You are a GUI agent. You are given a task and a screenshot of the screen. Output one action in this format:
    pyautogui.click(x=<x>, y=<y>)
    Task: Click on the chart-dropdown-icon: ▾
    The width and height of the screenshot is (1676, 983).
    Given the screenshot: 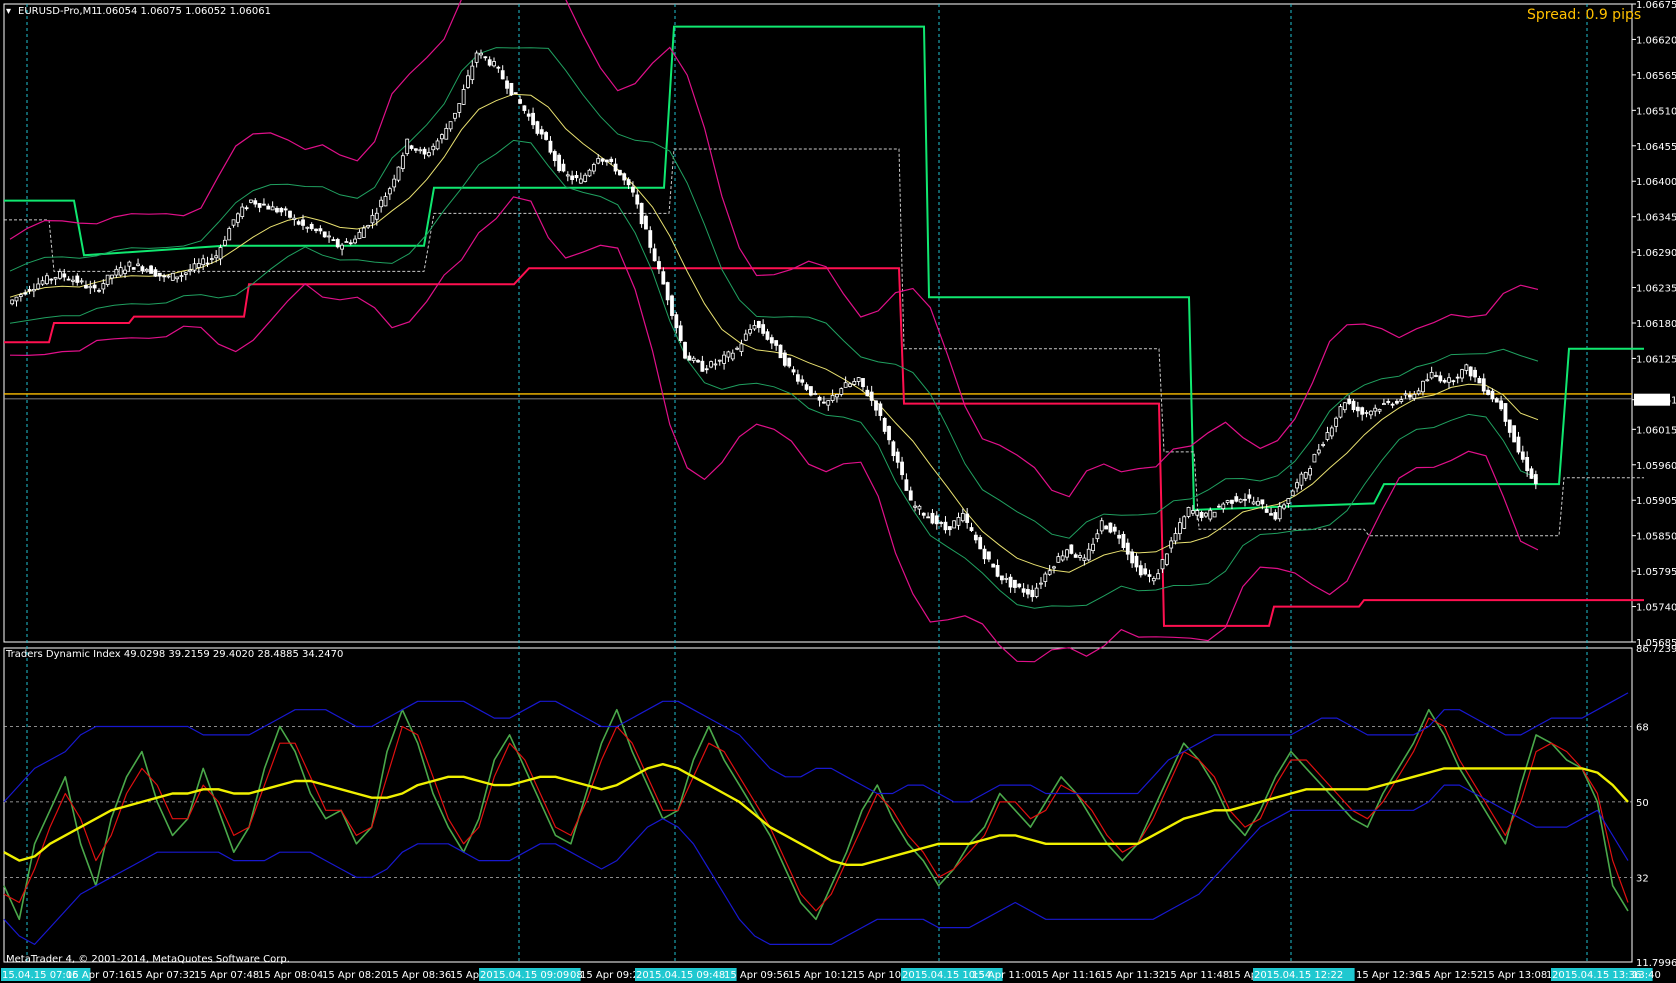 What is the action you would take?
    pyautogui.click(x=8, y=11)
    